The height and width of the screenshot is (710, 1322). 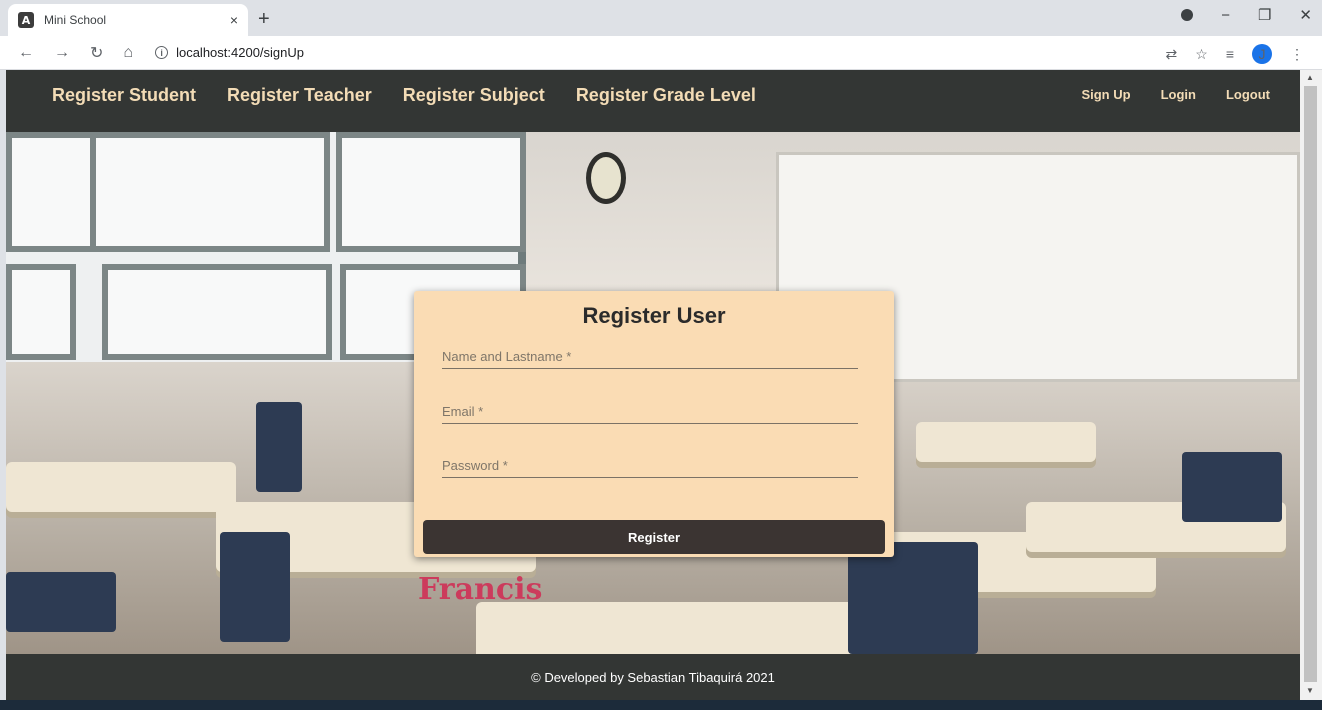 What do you see at coordinates (661, 18) in the screenshot?
I see `browser-tab-bar: A Mini School × + − ❐ ✕` at bounding box center [661, 18].